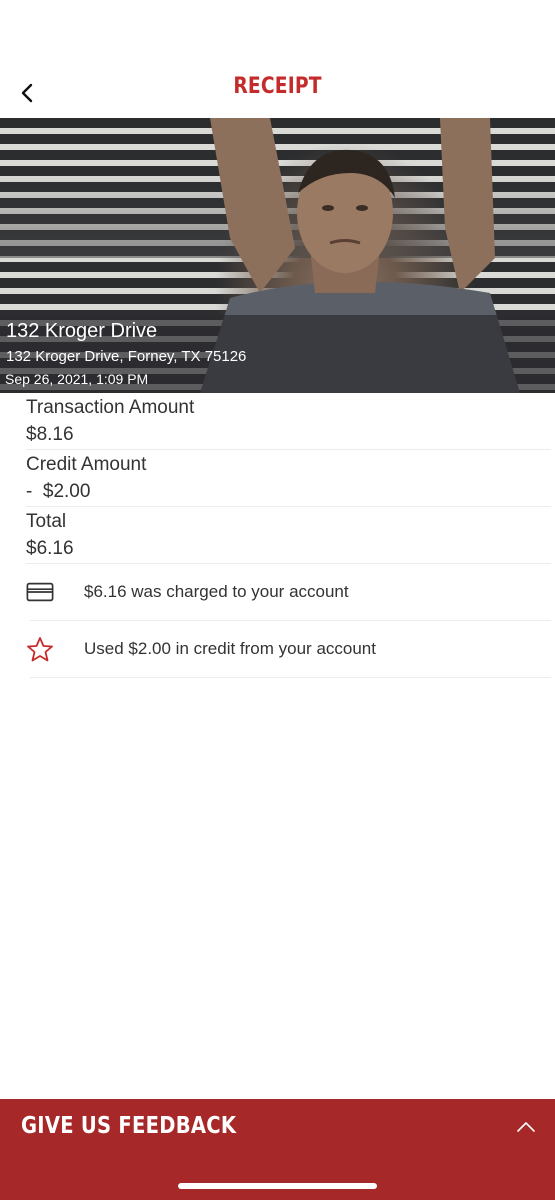 The width and height of the screenshot is (555, 1200). I want to click on back-button, so click(27, 93).